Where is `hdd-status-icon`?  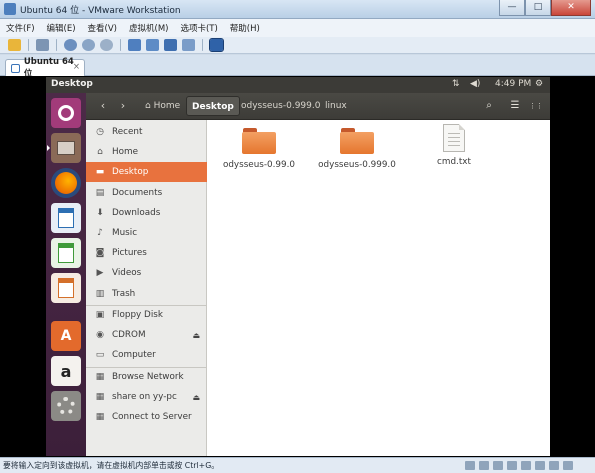
hdd-status-icon is located at coordinates (470, 465).